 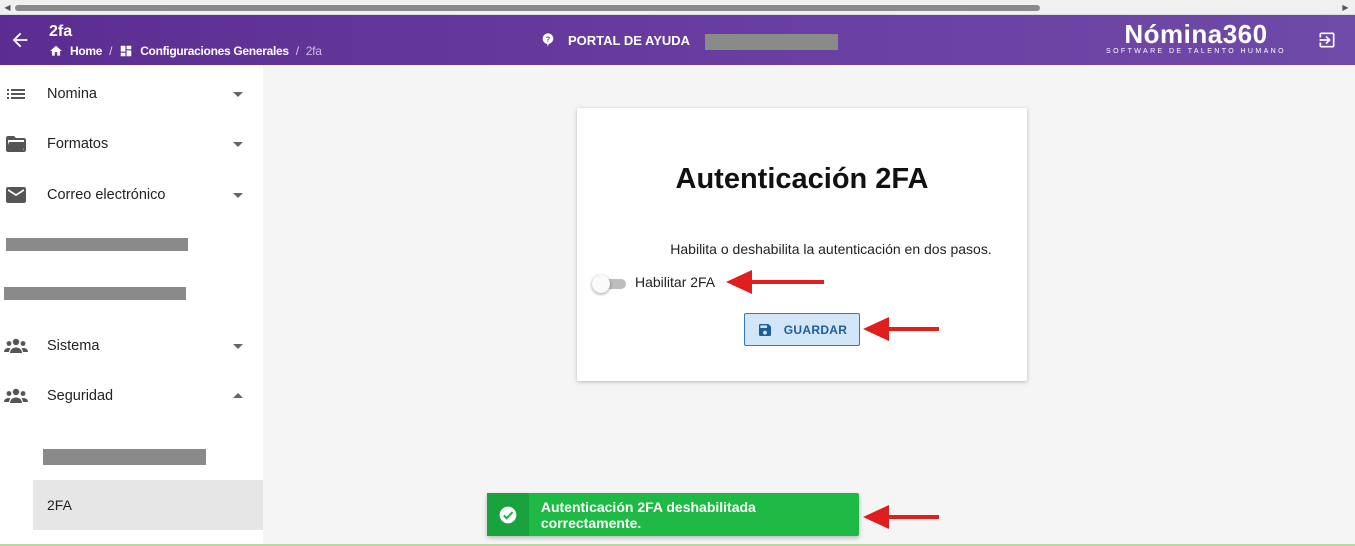 What do you see at coordinates (148, 505) in the screenshot?
I see `sidebar-subitem-2fa: 2FA` at bounding box center [148, 505].